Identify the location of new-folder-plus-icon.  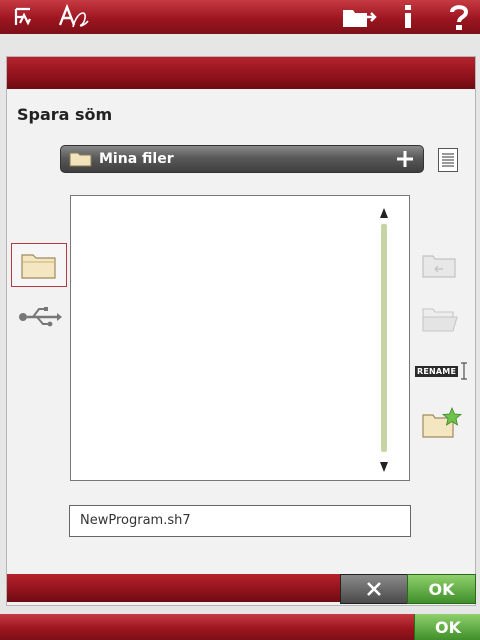
(405, 161).